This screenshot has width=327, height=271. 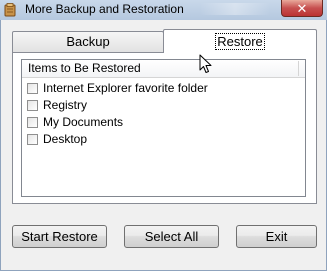 I want to click on select-all-button: Select All, so click(x=171, y=236).